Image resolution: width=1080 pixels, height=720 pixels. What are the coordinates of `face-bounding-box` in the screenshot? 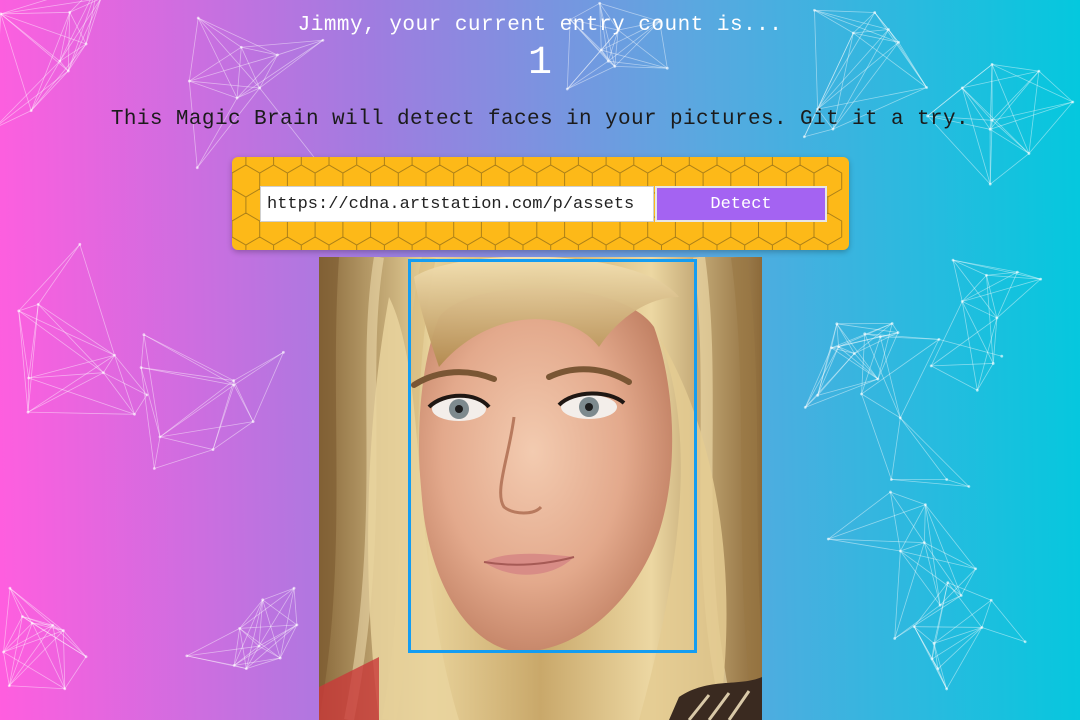 It's located at (552, 456).